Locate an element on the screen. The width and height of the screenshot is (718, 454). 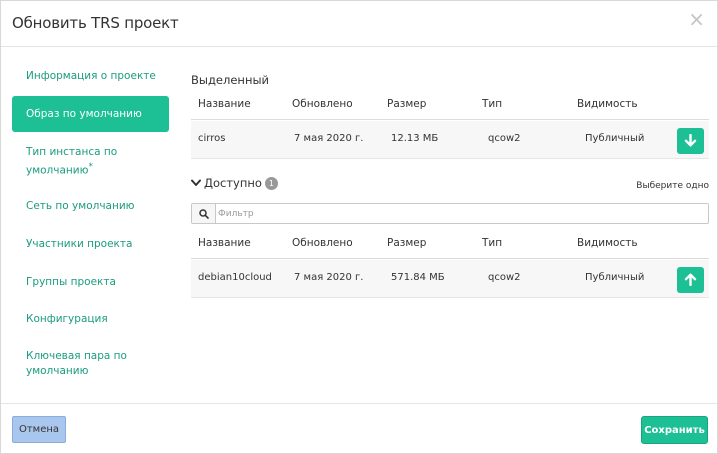
dialog-header: Обновить TRS проект × is located at coordinates (359, 24).